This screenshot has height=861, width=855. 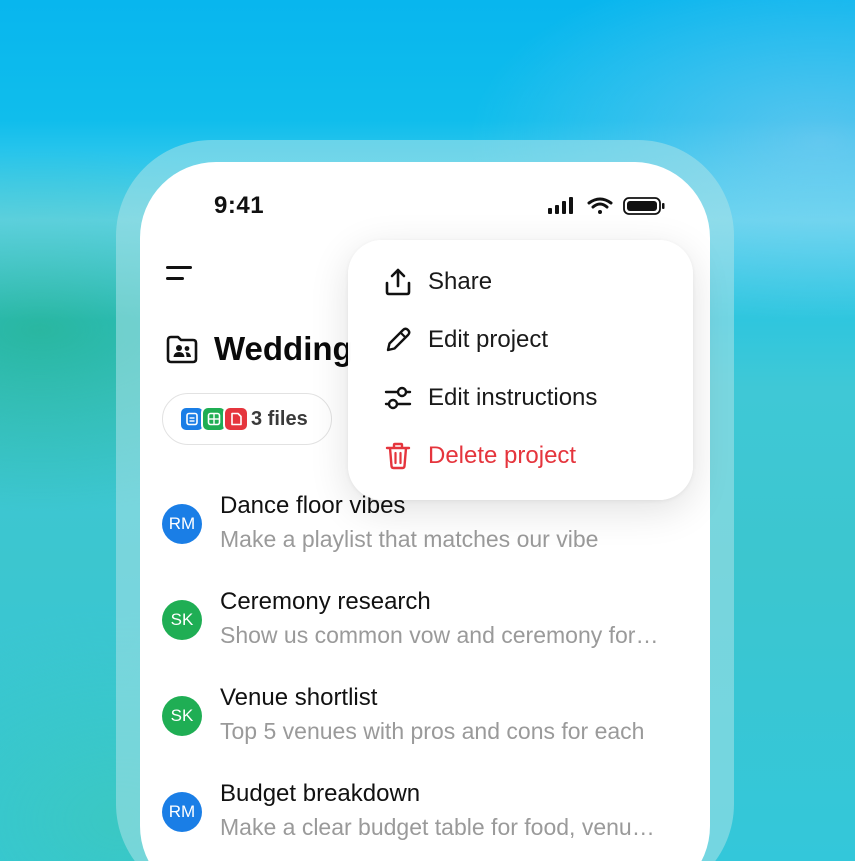 What do you see at coordinates (175, 278) in the screenshot?
I see `menu-line-bottom` at bounding box center [175, 278].